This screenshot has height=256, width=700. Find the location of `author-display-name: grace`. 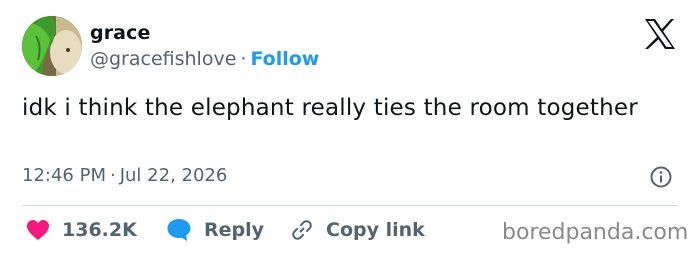

author-display-name: grace is located at coordinates (120, 33).